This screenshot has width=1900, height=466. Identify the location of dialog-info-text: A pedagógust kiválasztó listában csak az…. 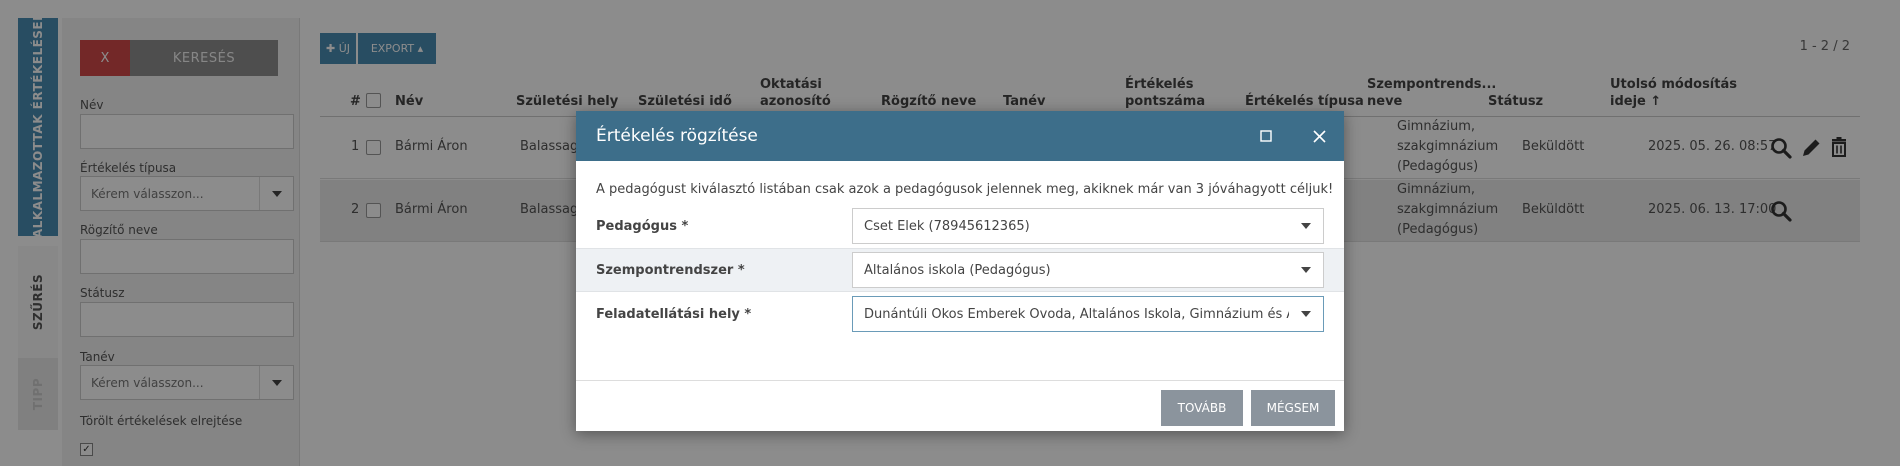
(965, 189).